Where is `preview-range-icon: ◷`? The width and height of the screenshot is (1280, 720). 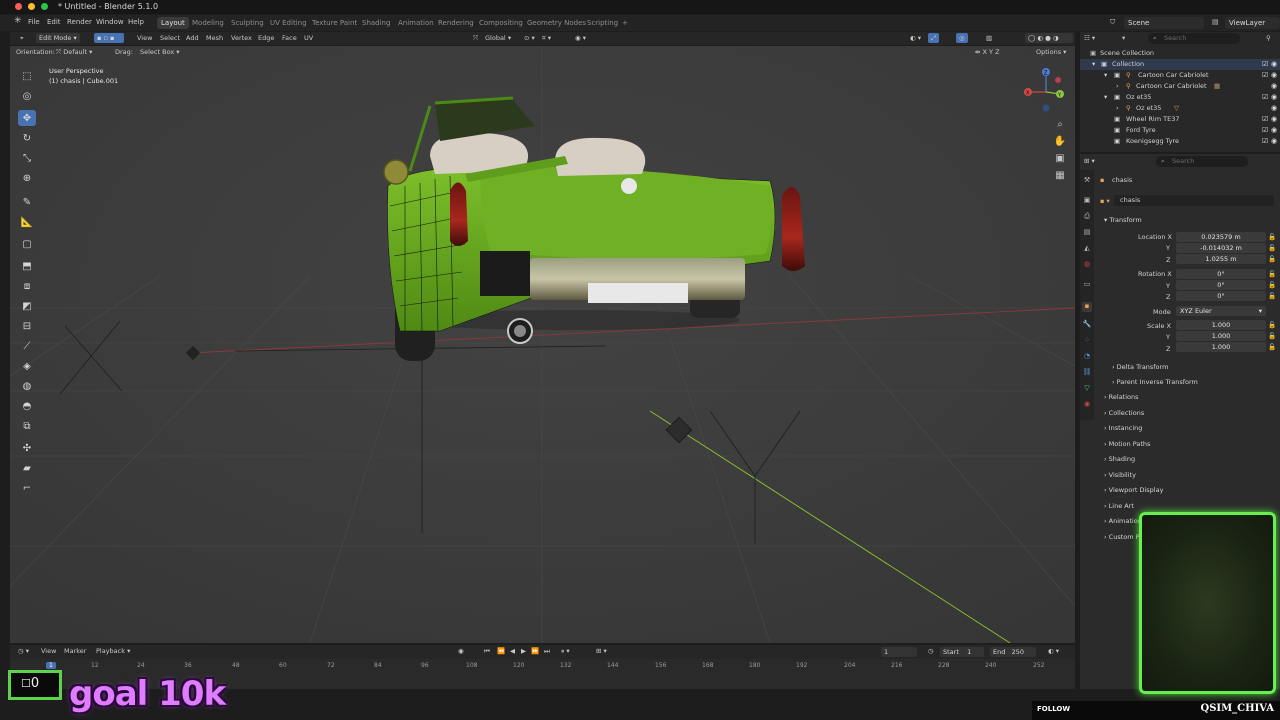
preview-range-icon: ◷ is located at coordinates (931, 651).